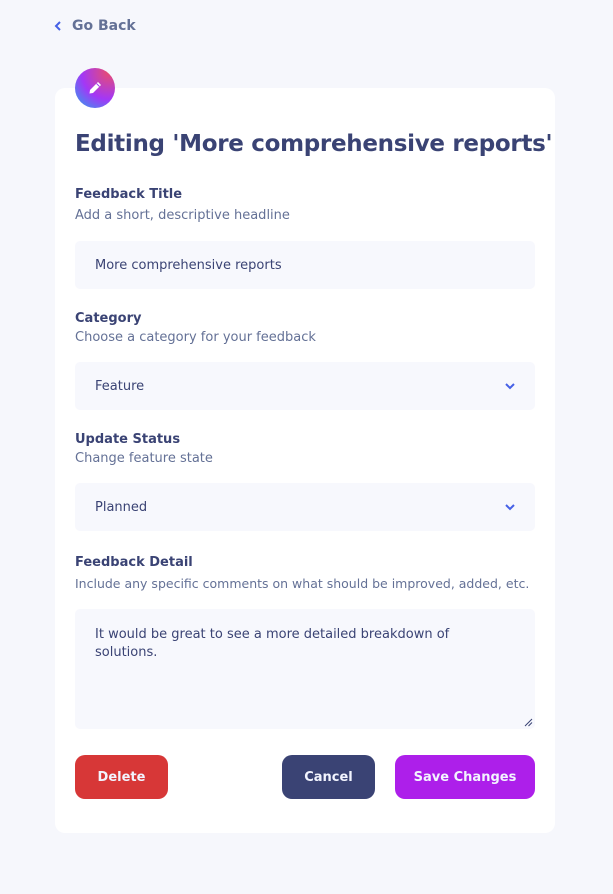 Image resolution: width=613 pixels, height=894 pixels. I want to click on pen-icon, so click(95, 88).